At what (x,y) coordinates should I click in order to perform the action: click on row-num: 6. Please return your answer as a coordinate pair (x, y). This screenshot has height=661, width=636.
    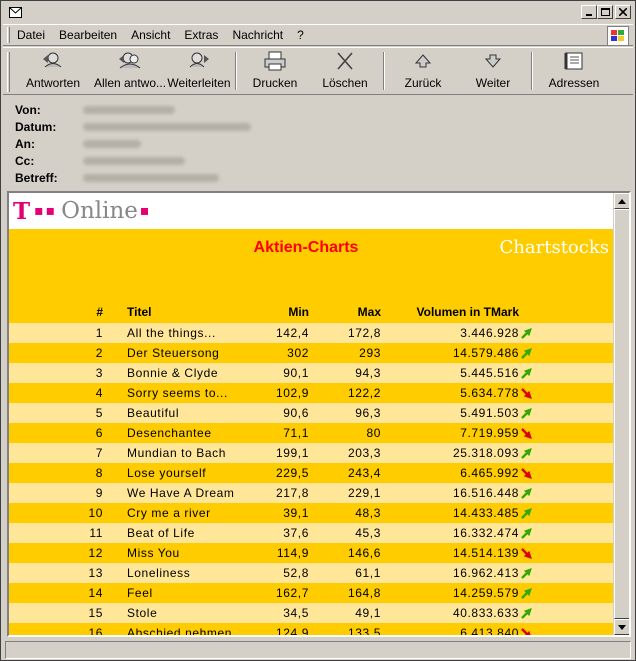
    Looking at the image, I should click on (60, 433).